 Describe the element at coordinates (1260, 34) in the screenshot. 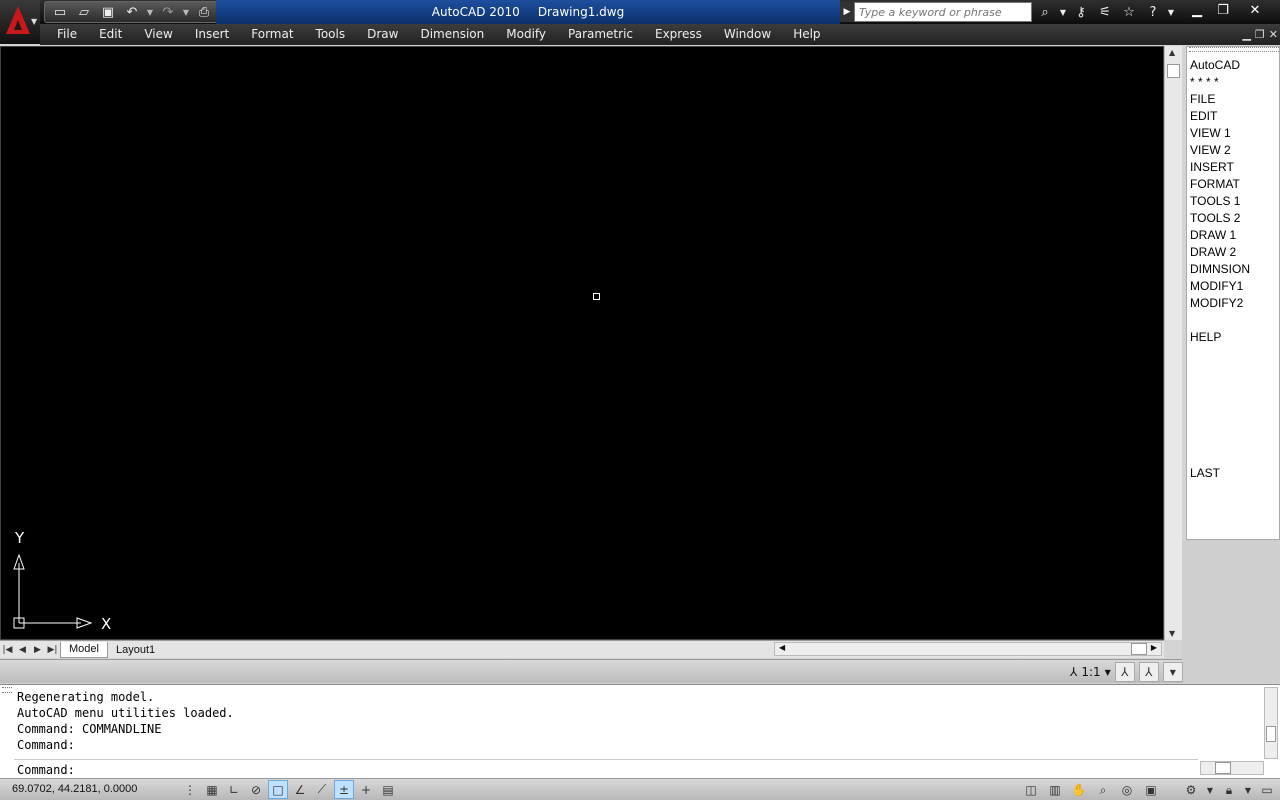

I see `doc-restore-icon: ❐` at that location.